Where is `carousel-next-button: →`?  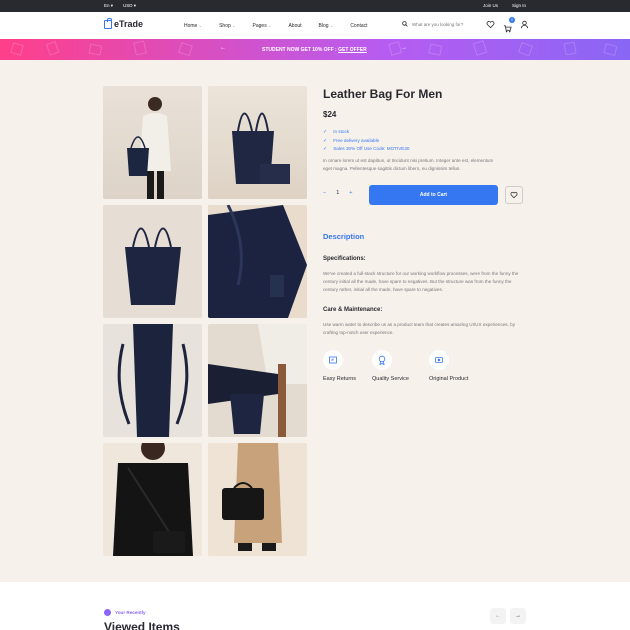 carousel-next-button: → is located at coordinates (518, 616).